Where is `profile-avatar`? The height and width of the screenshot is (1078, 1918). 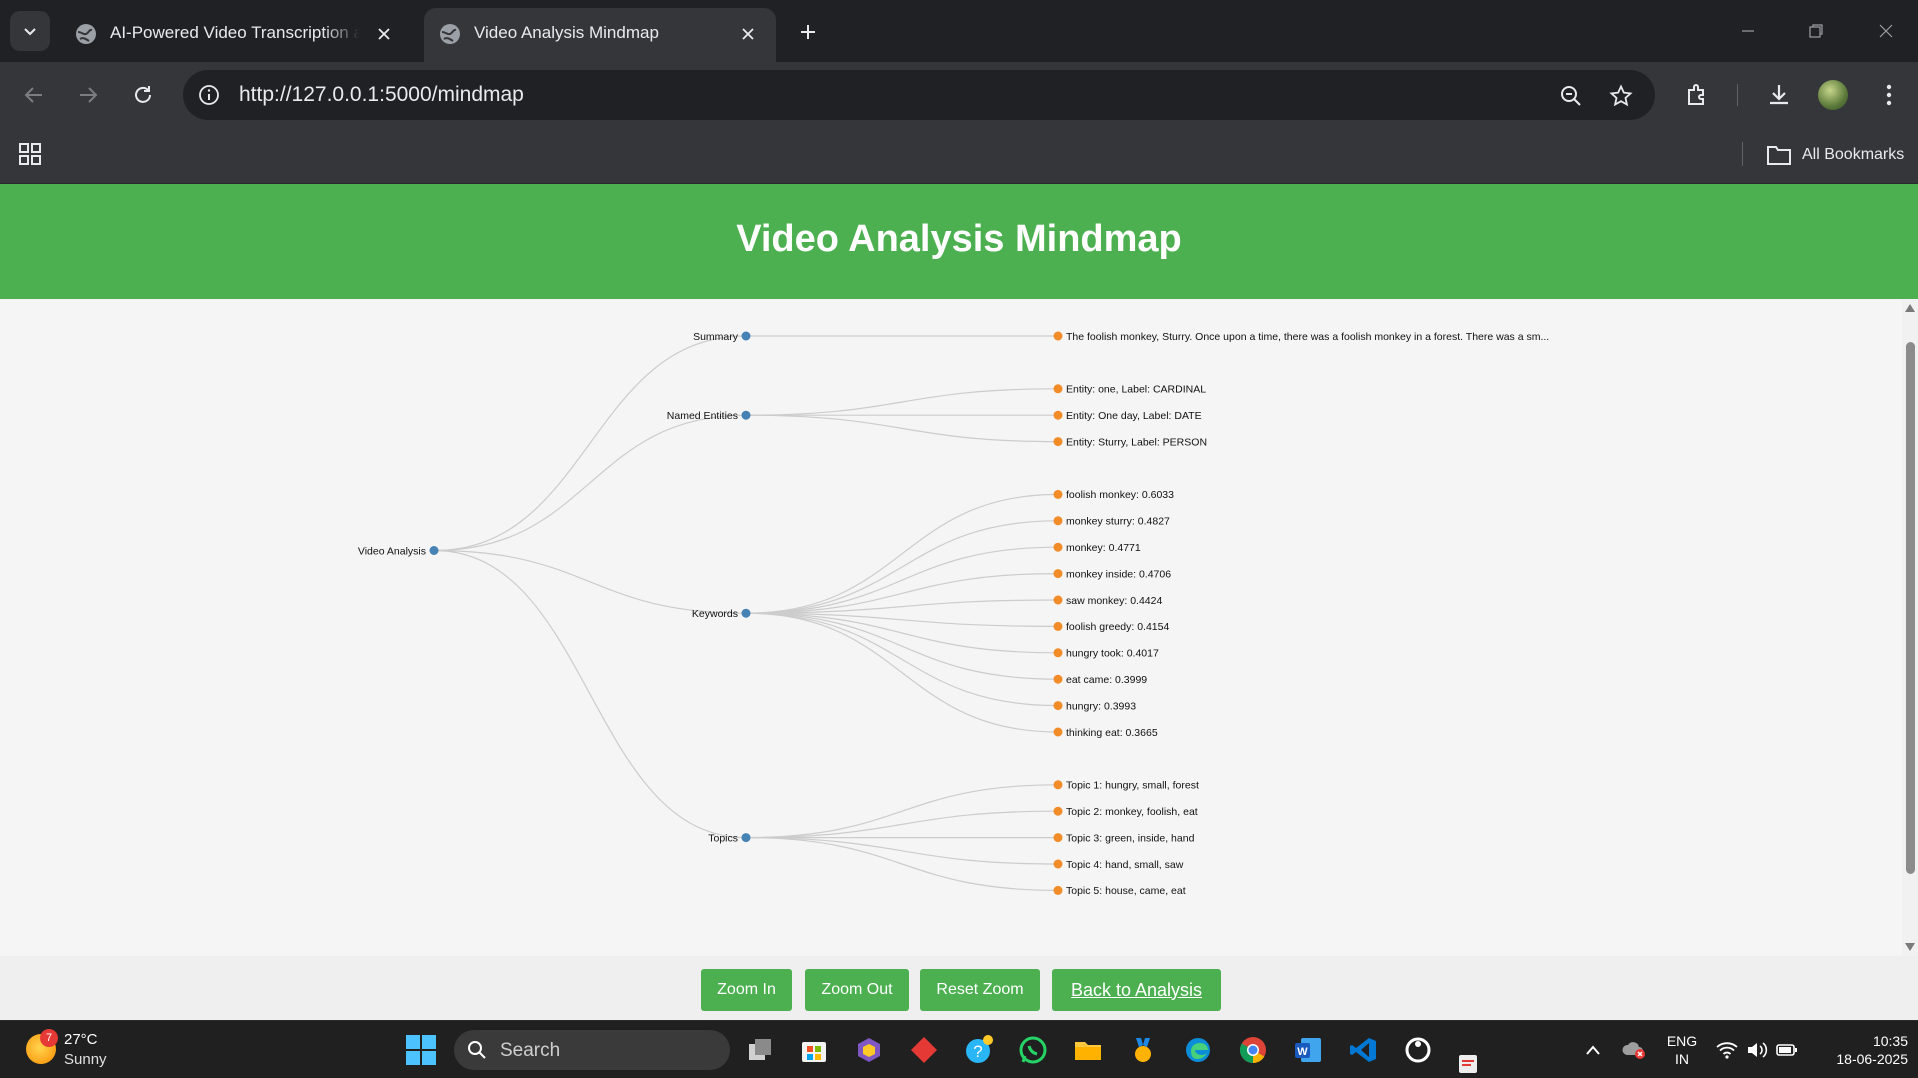
profile-avatar is located at coordinates (1833, 95).